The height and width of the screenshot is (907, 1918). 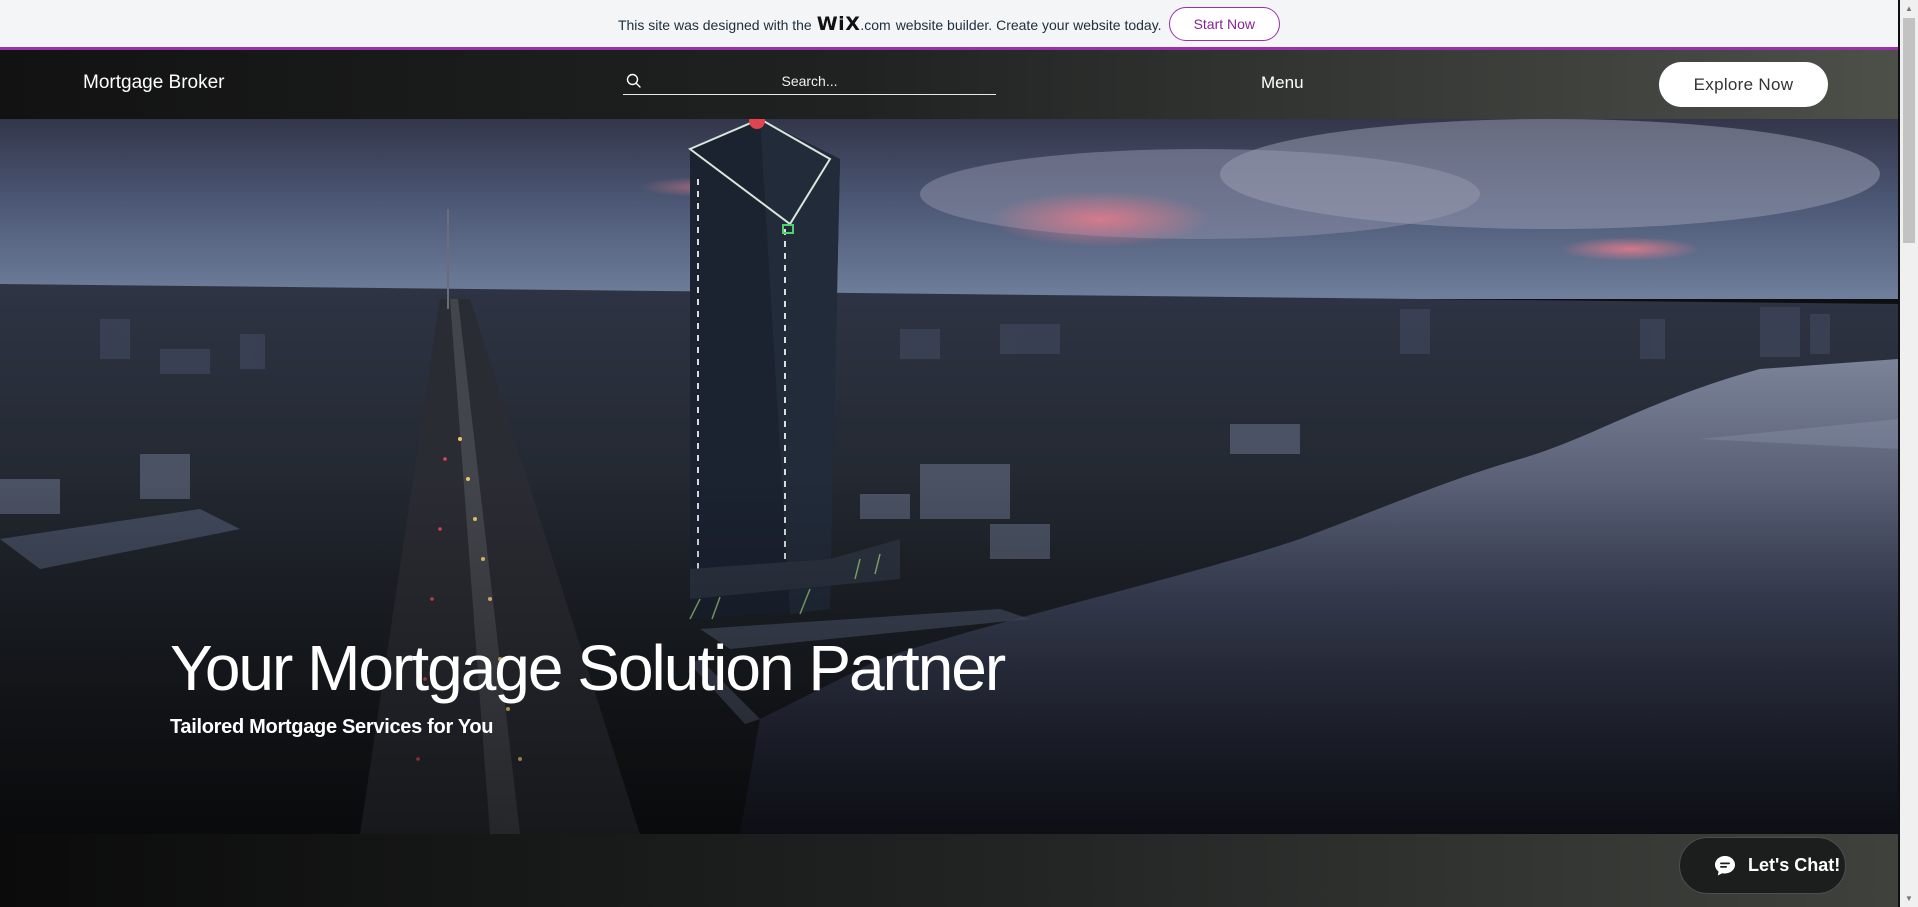 I want to click on scroll-down-arrow-icon: ▼, so click(x=1909, y=898).